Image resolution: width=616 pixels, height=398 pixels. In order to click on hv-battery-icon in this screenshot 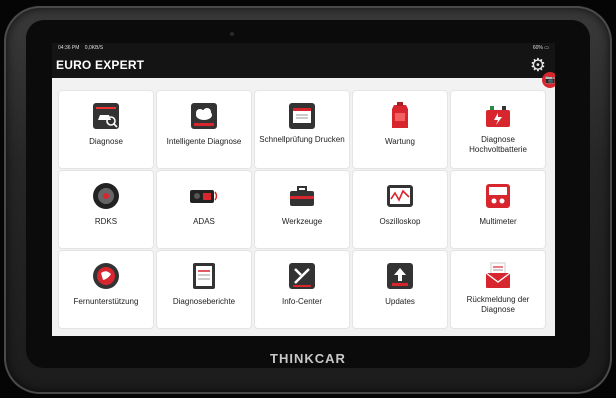, I will do `click(498, 116)`.